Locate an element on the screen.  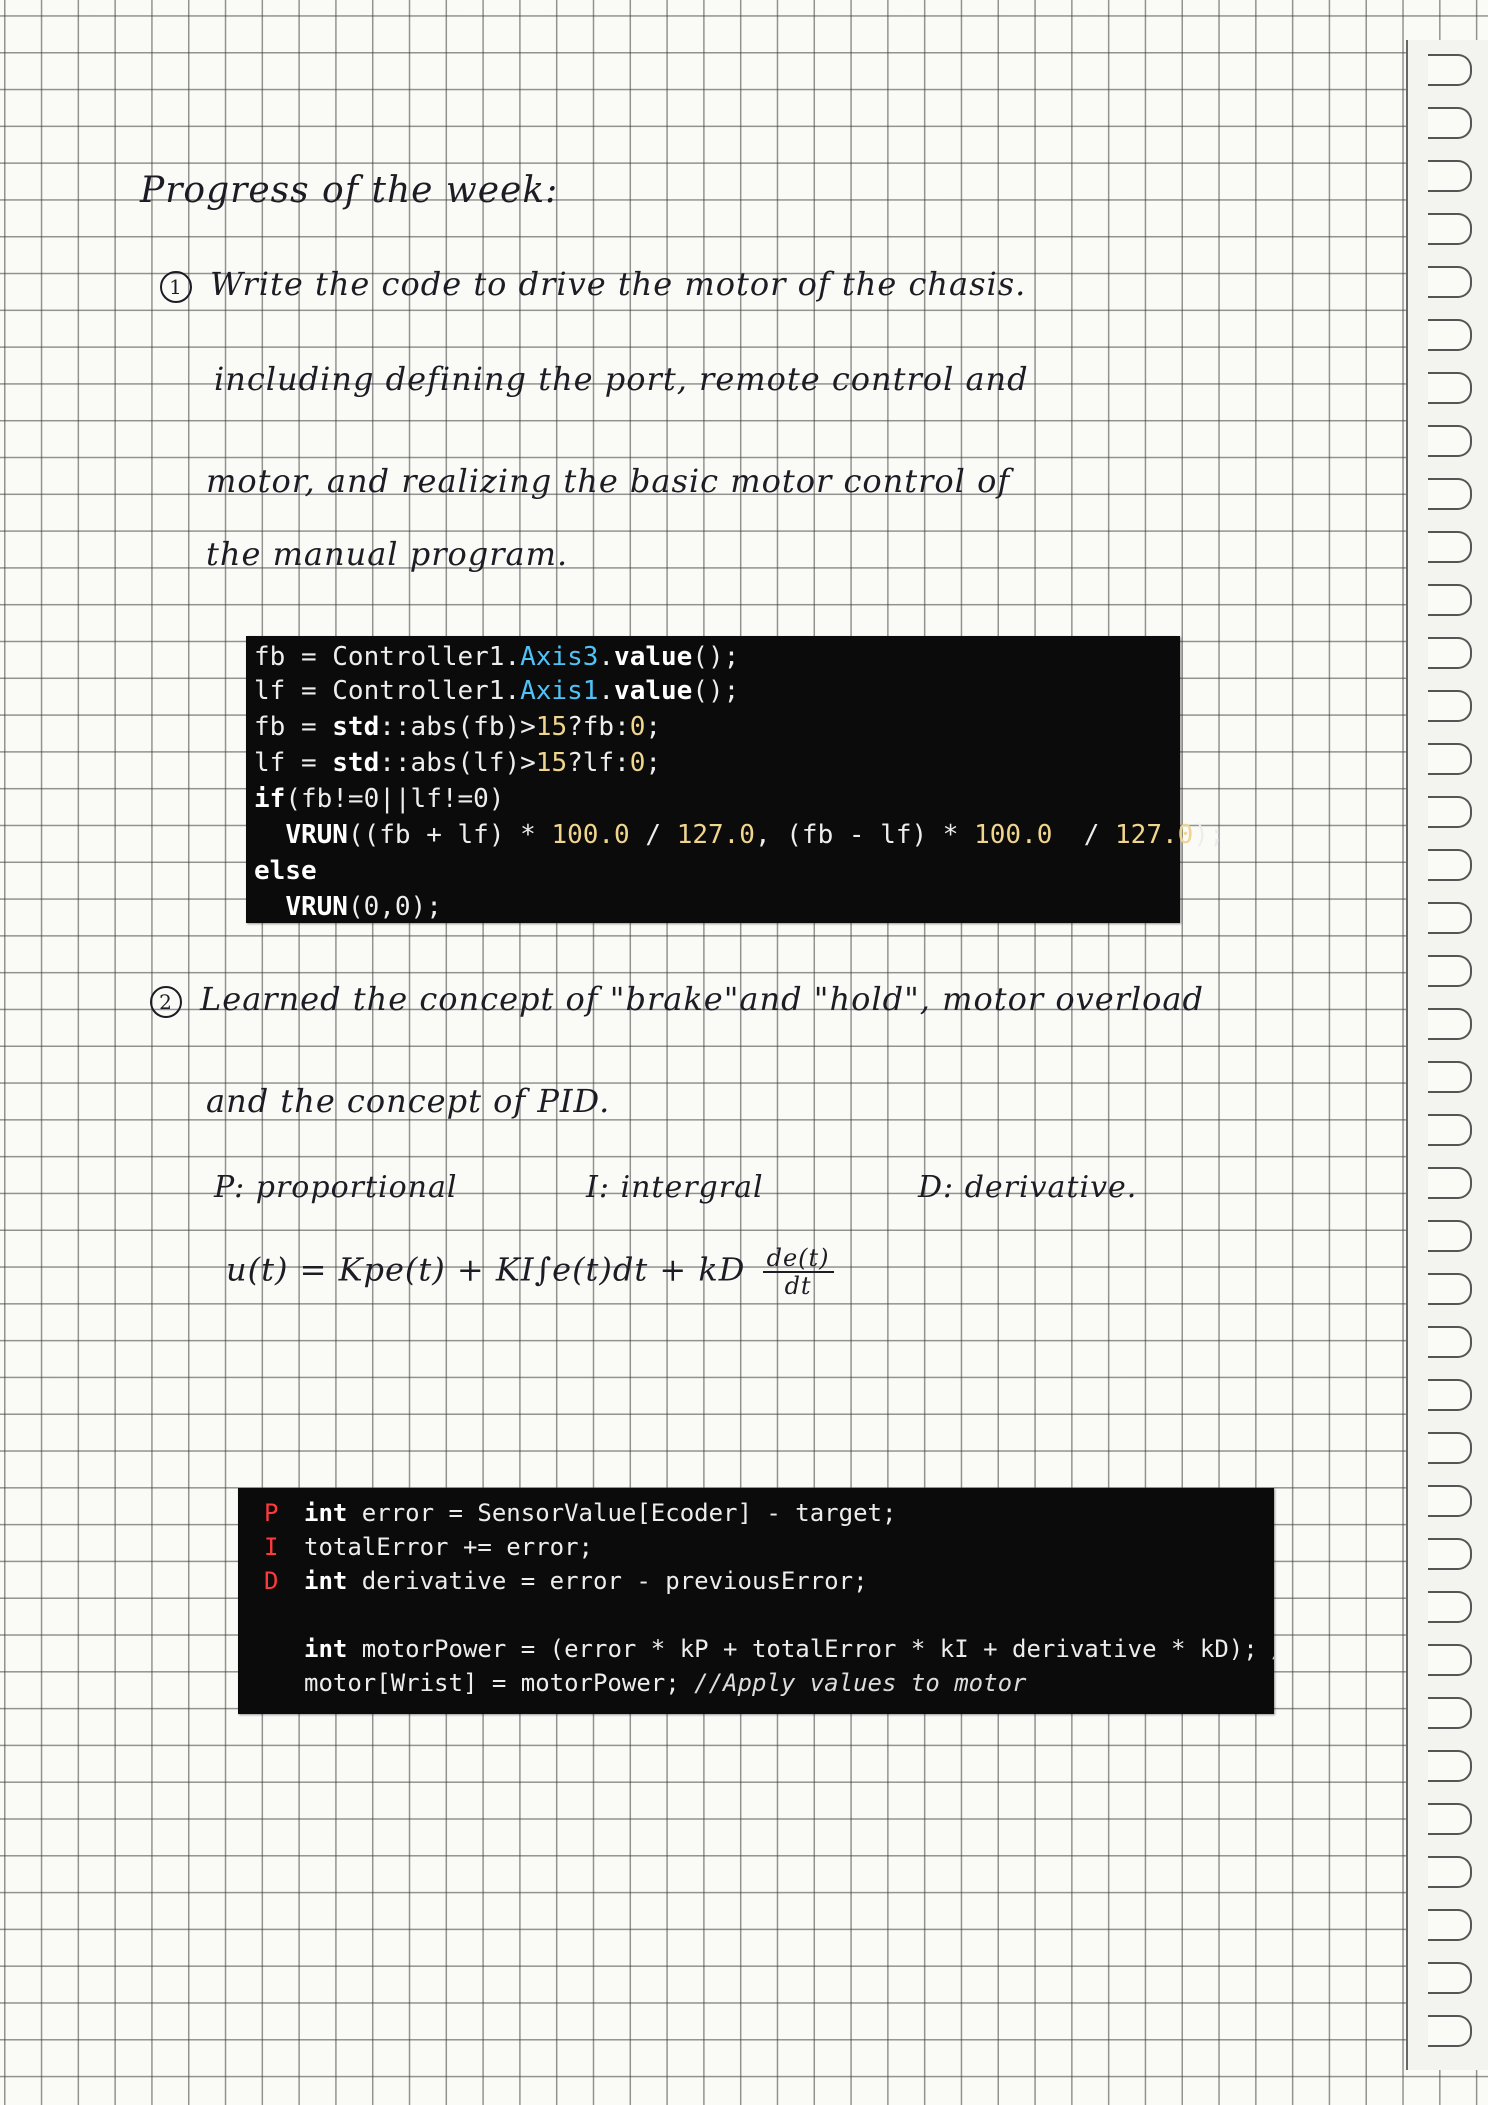
pid-label-d: D is located at coordinates (271, 1581).